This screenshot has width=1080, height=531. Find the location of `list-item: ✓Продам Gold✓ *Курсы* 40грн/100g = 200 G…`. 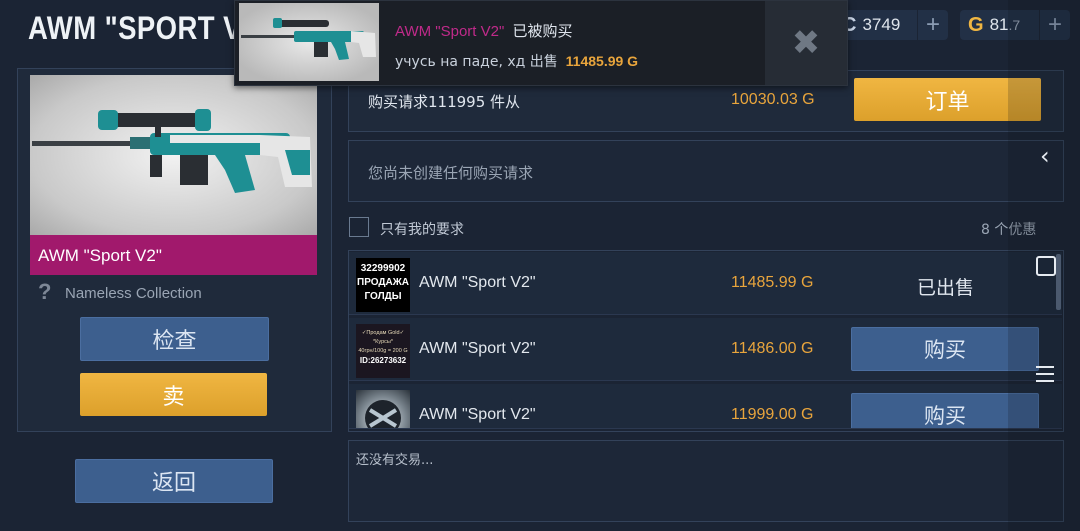

list-item: ✓Продам Gold✓ *Курсы* 40грн/100g = 200 G… is located at coordinates (705, 349).